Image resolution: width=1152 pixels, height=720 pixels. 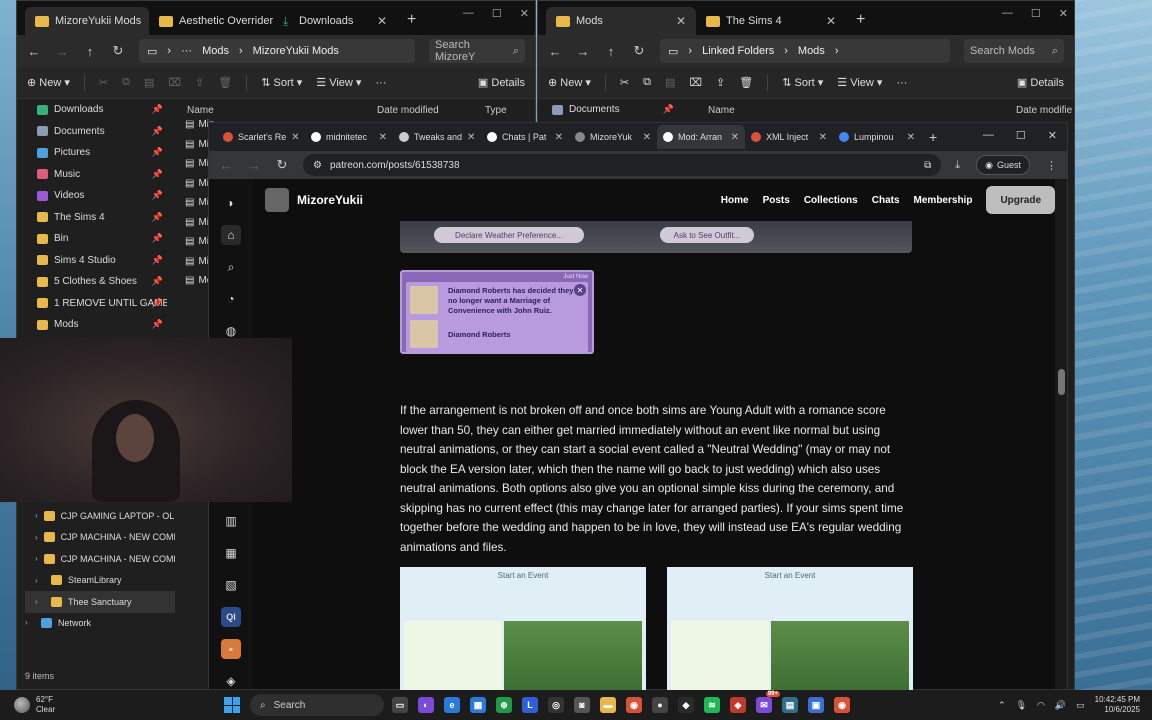 What do you see at coordinates (92, 175) in the screenshot?
I see `nav-item: Music 📌` at bounding box center [92, 175].